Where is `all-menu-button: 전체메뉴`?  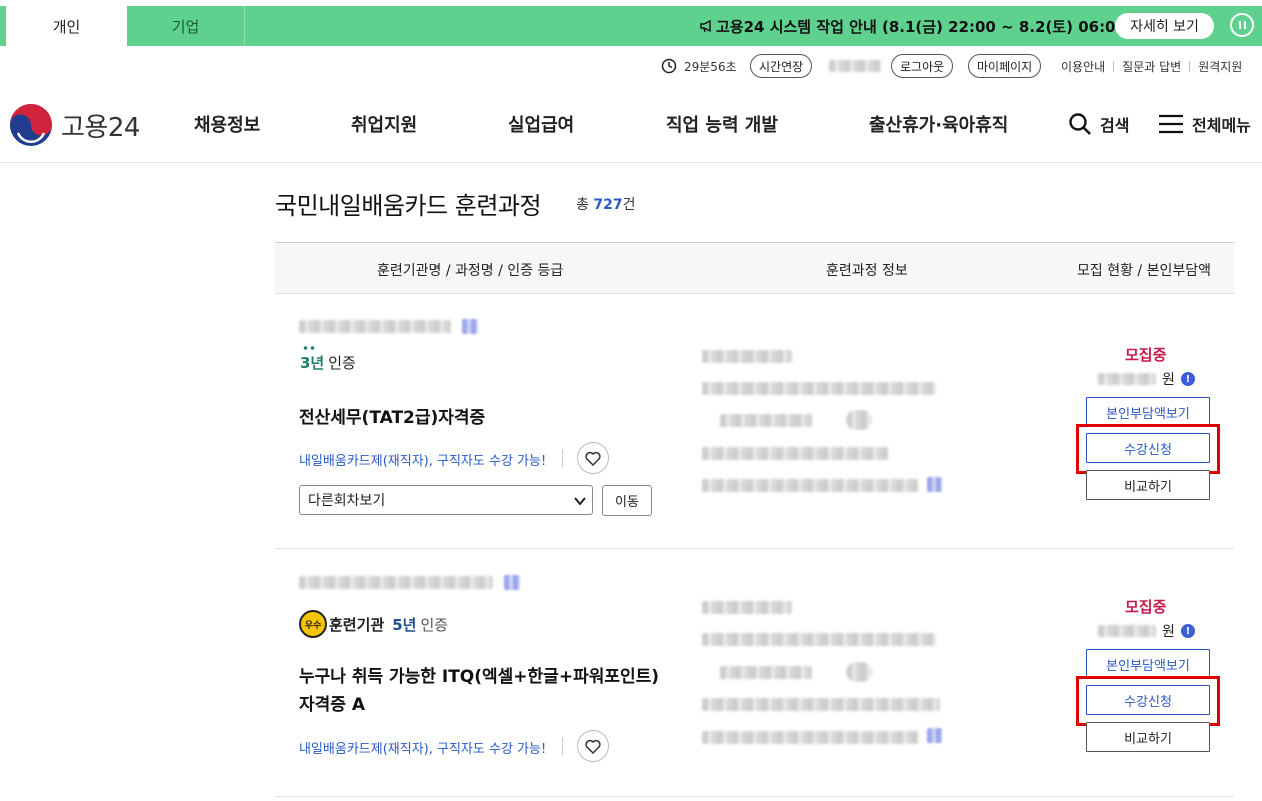 all-menu-button: 전체메뉴 is located at coordinates (1204, 124).